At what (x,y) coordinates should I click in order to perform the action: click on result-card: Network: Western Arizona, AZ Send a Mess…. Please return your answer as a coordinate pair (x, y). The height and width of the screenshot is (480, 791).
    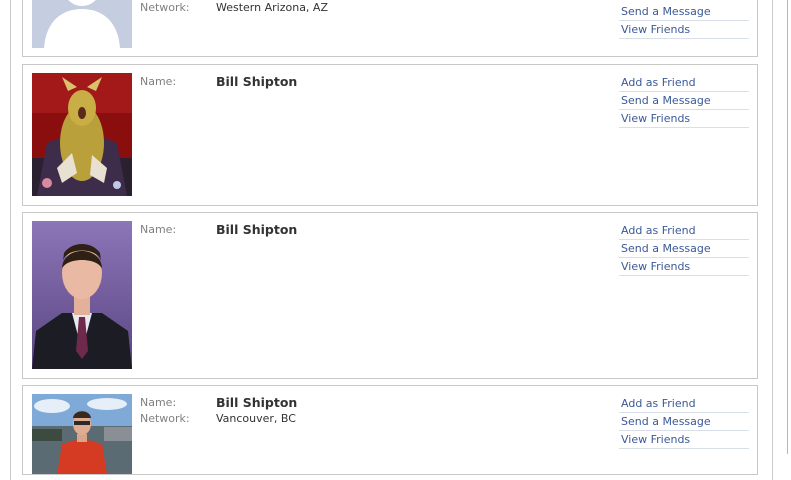
    Looking at the image, I should click on (390, 28).